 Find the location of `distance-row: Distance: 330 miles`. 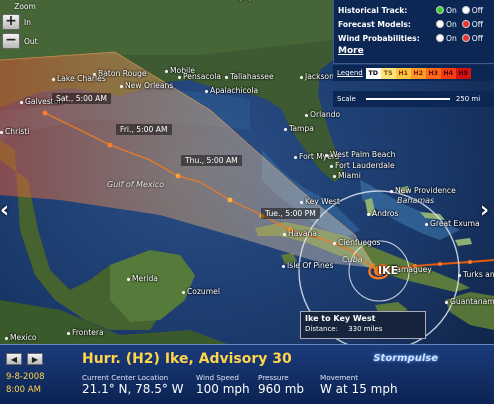

distance-row: Distance: 330 miles is located at coordinates (363, 329).